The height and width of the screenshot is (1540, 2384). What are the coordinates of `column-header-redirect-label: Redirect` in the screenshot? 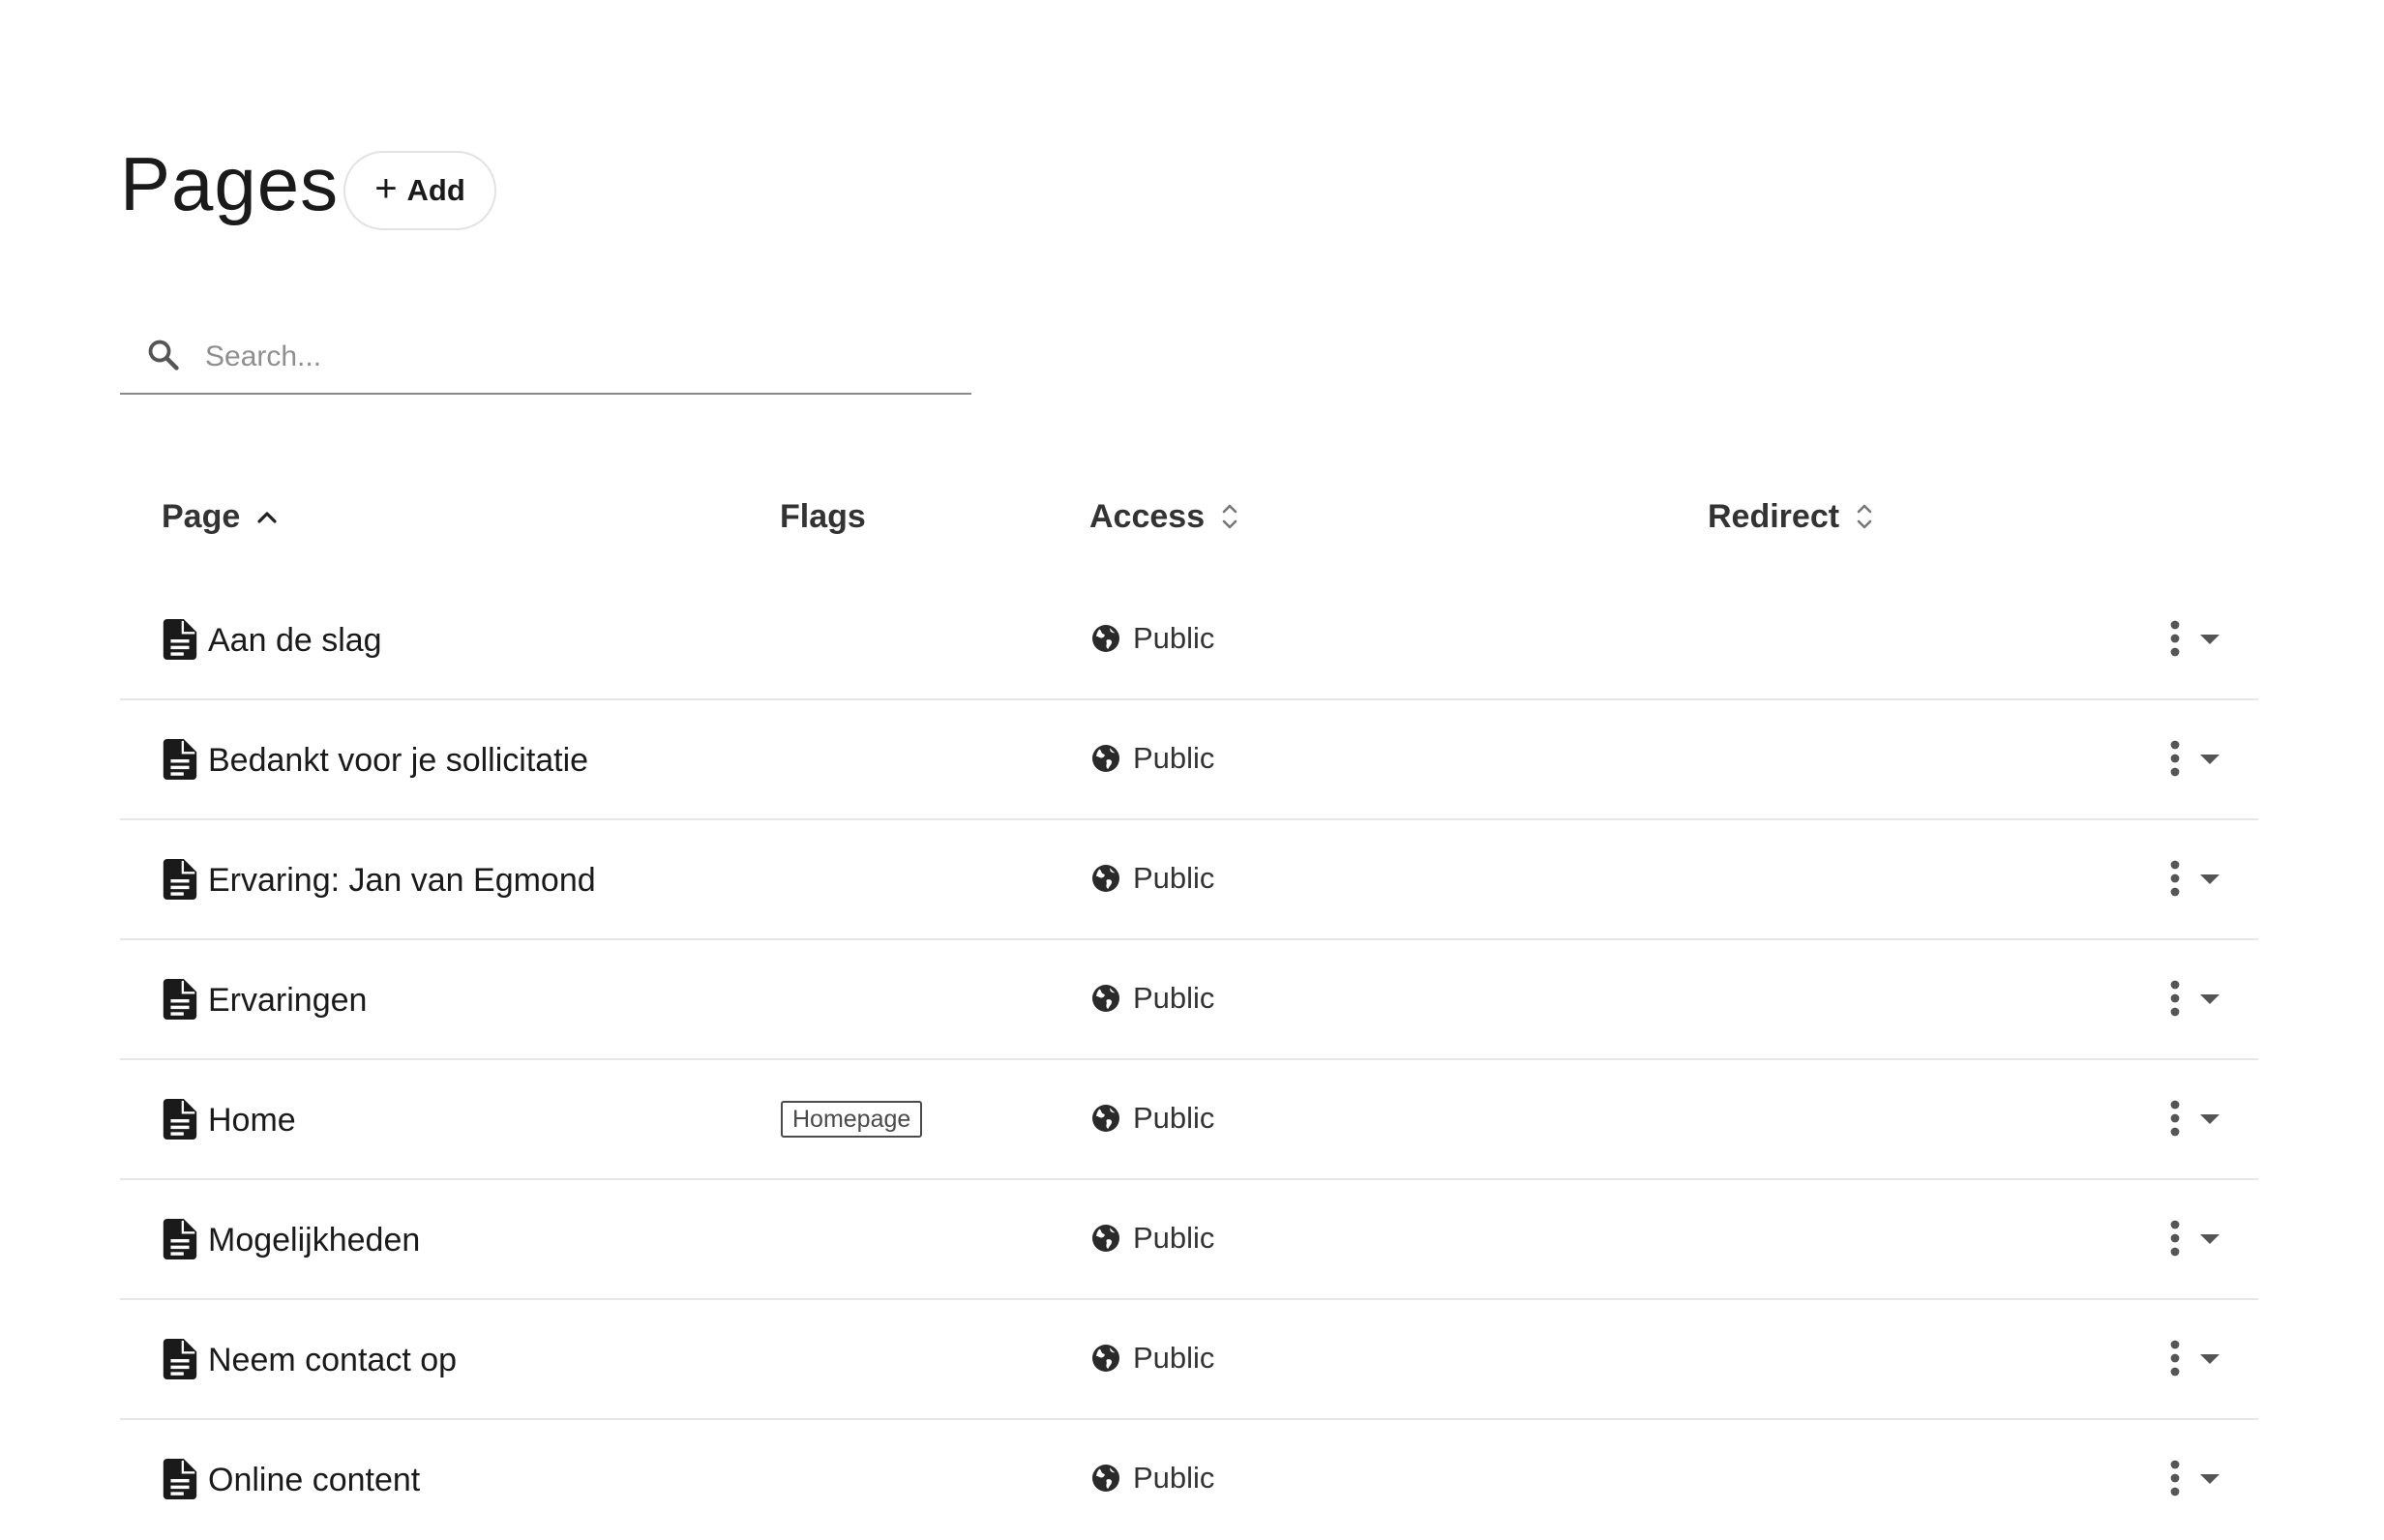 It's located at (1774, 516).